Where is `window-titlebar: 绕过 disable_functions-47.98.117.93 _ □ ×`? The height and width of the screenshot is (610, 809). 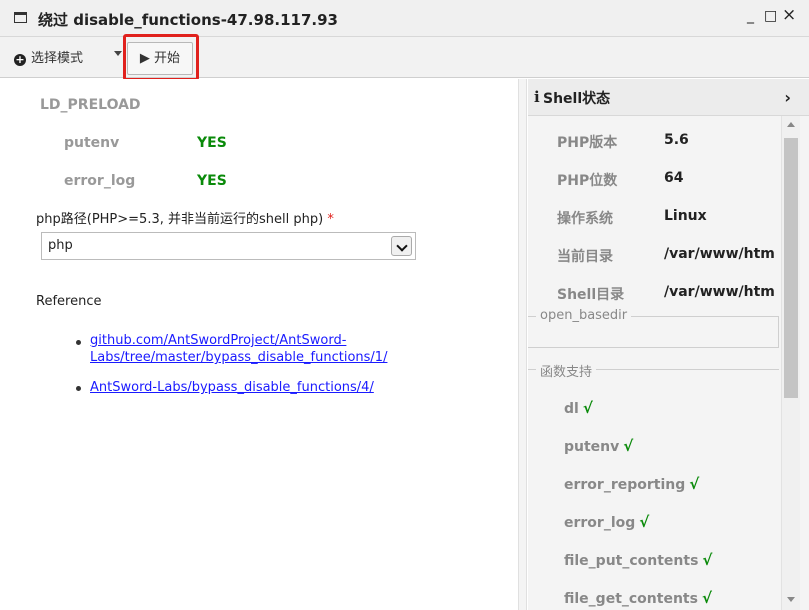 window-titlebar: 绕过 disable_functions-47.98.117.93 _ □ × is located at coordinates (404, 18).